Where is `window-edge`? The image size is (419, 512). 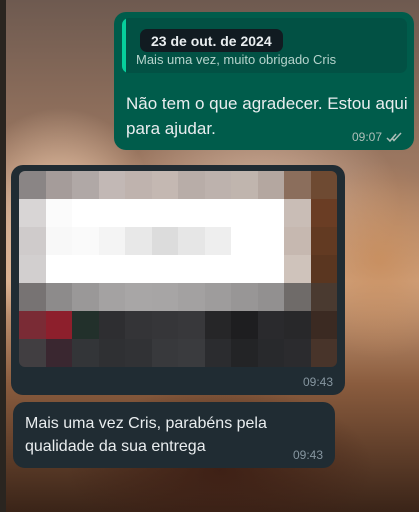 window-edge is located at coordinates (3, 256).